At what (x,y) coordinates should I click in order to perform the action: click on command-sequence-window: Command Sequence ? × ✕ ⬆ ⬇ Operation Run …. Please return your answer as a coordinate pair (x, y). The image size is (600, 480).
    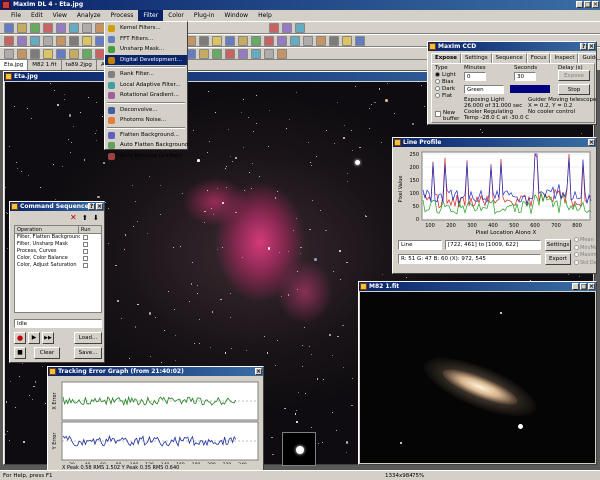
    Looking at the image, I should click on (57, 282).